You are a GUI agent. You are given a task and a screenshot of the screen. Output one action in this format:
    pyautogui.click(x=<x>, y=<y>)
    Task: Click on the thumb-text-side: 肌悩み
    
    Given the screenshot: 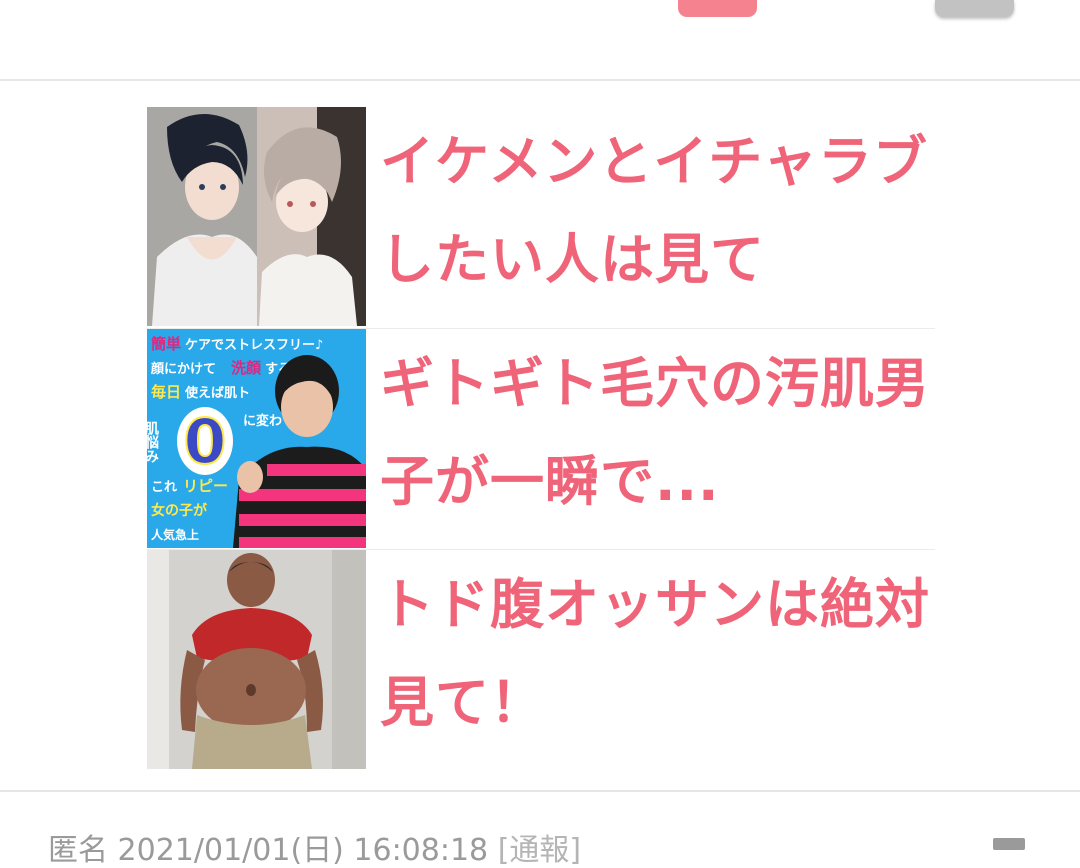 What is the action you would take?
    pyautogui.click(x=153, y=442)
    